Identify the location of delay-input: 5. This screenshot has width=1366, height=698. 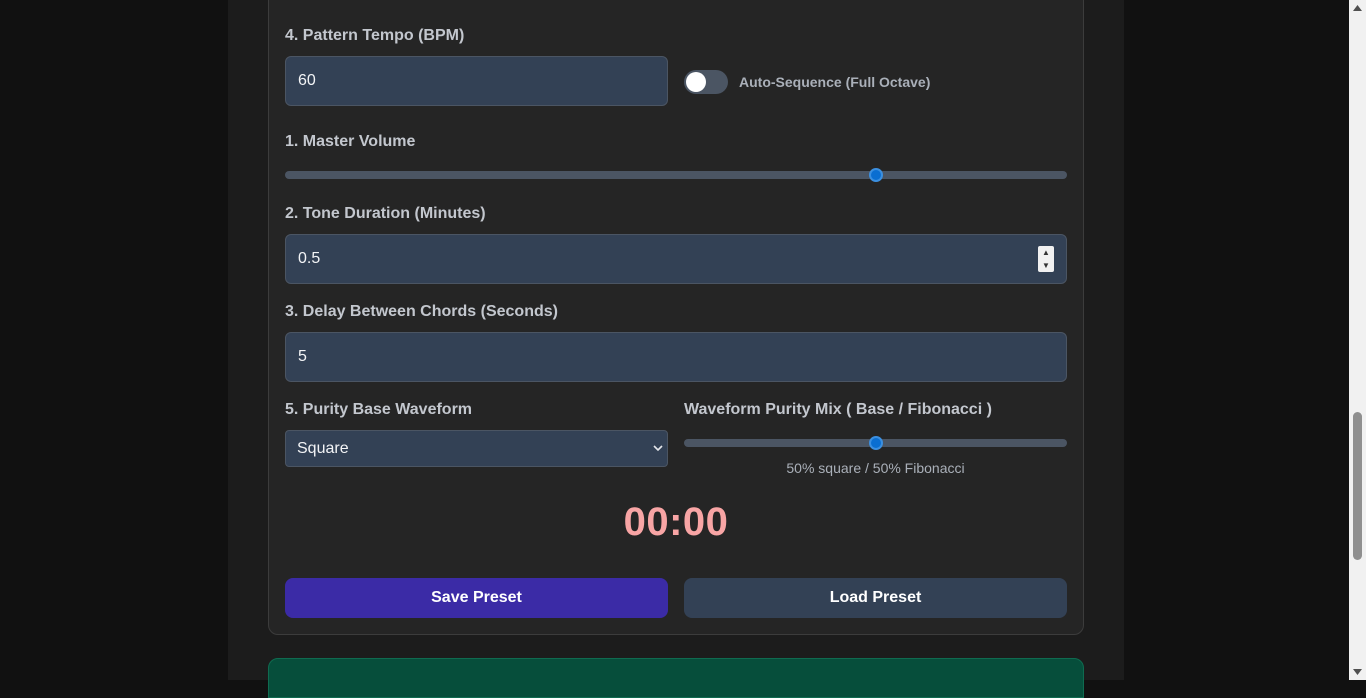
(676, 357).